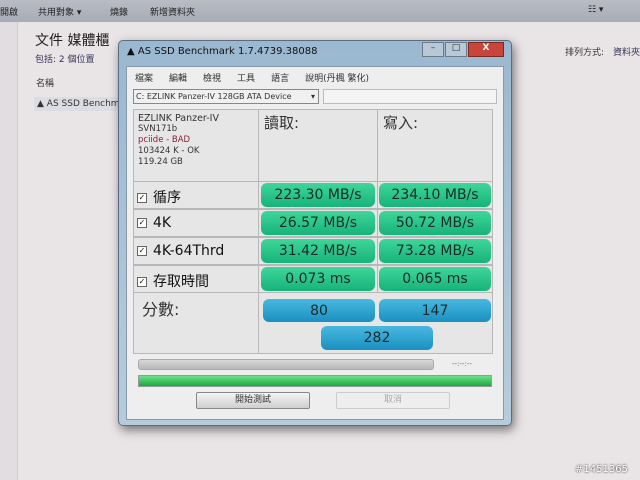 Image resolution: width=640 pixels, height=480 pixels. I want to click on menu-tools: 工具, so click(246, 77).